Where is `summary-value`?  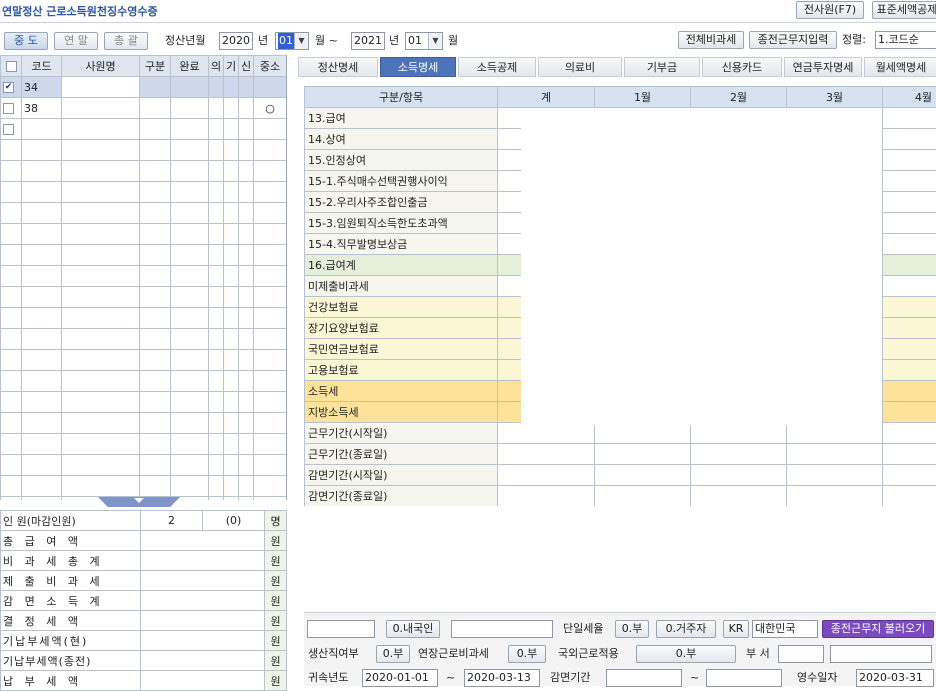 summary-value is located at coordinates (203, 601).